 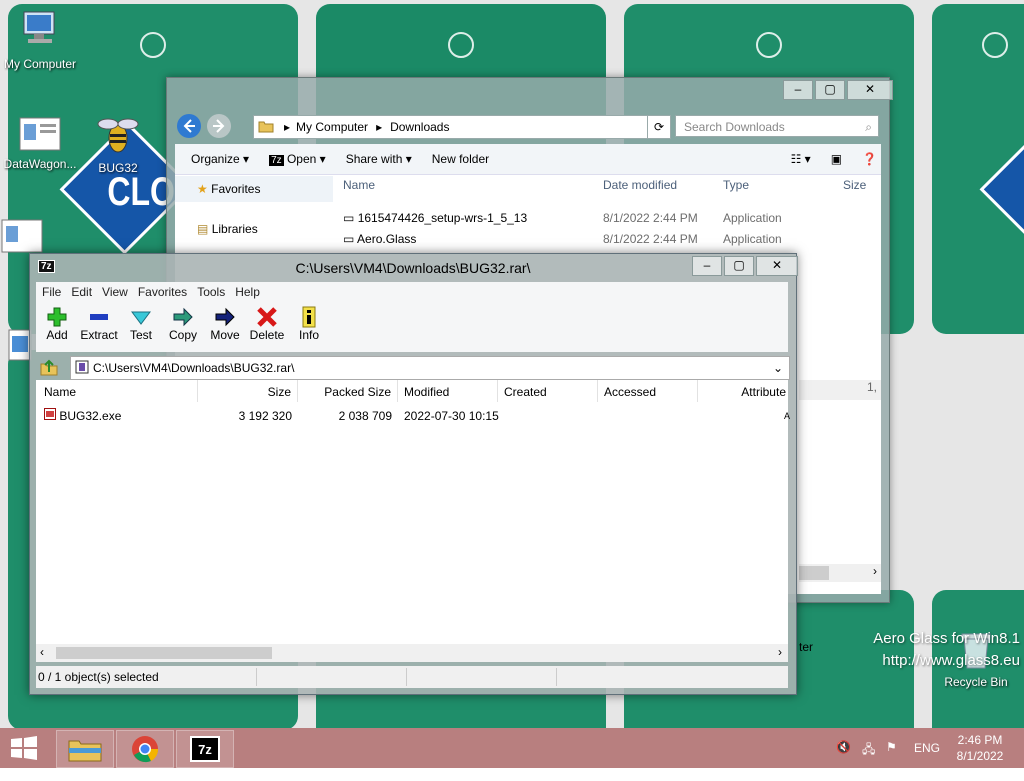 I want to click on delete-button: Delete, so click(x=267, y=327).